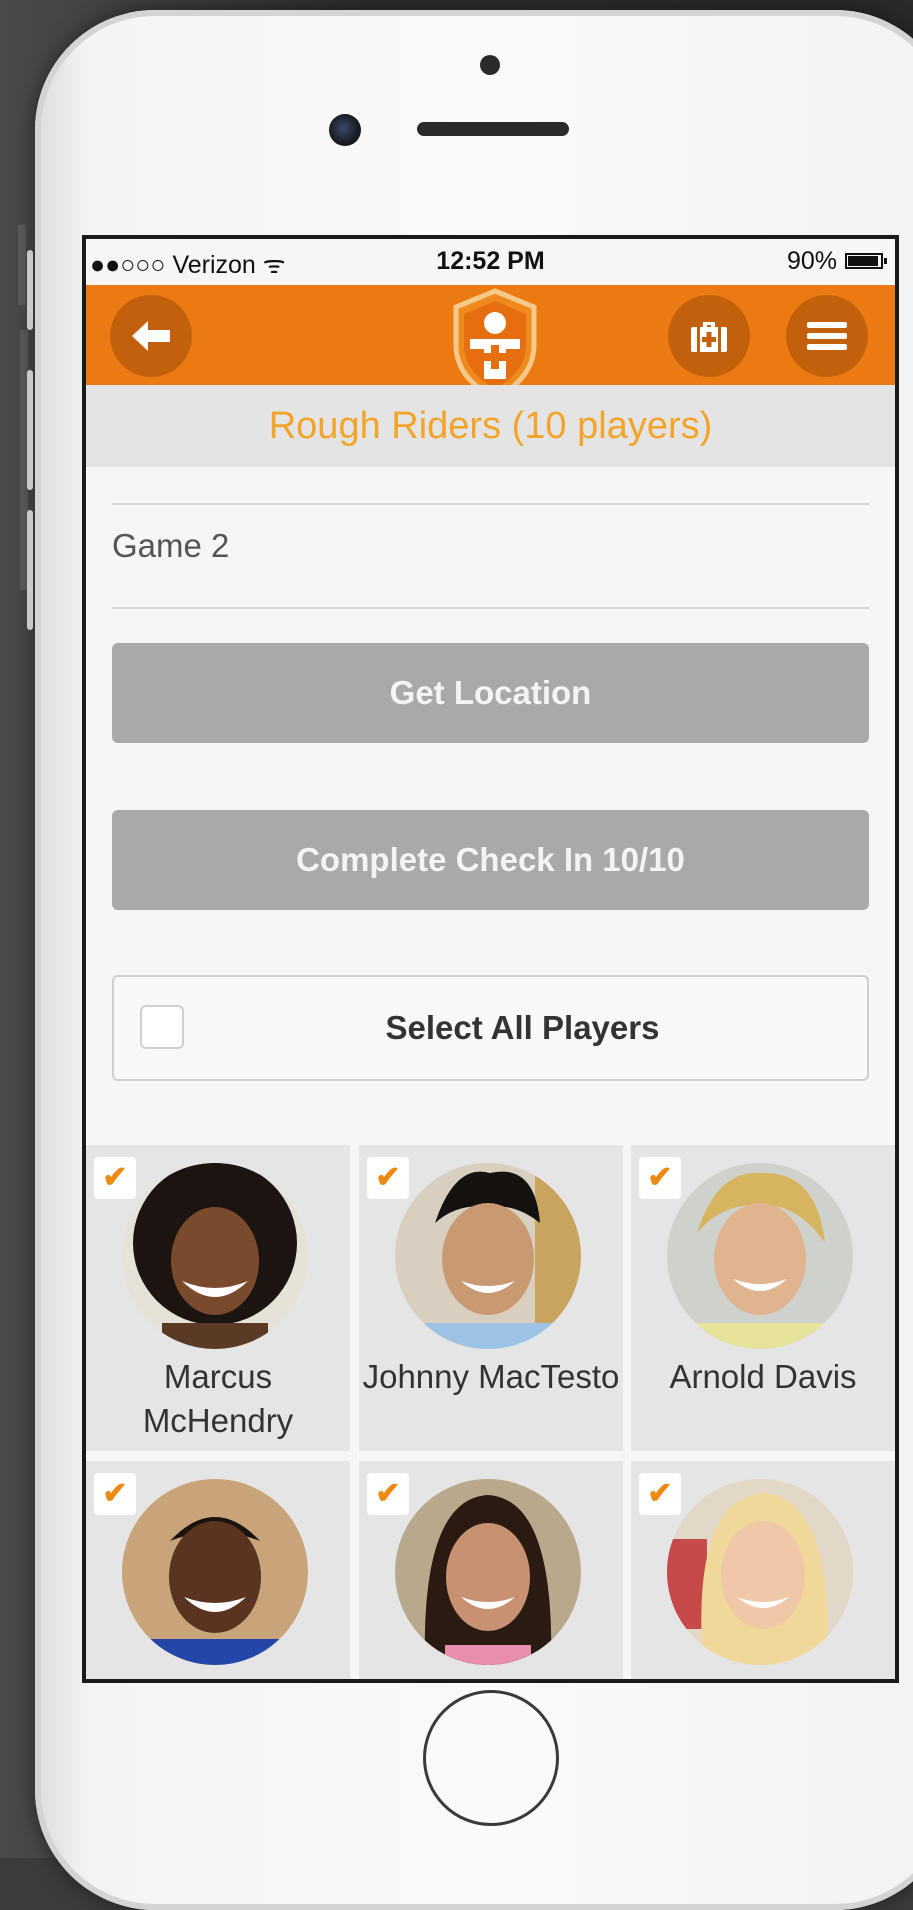  I want to click on player-card: ✔ Marcus McHendry, so click(218, 1298).